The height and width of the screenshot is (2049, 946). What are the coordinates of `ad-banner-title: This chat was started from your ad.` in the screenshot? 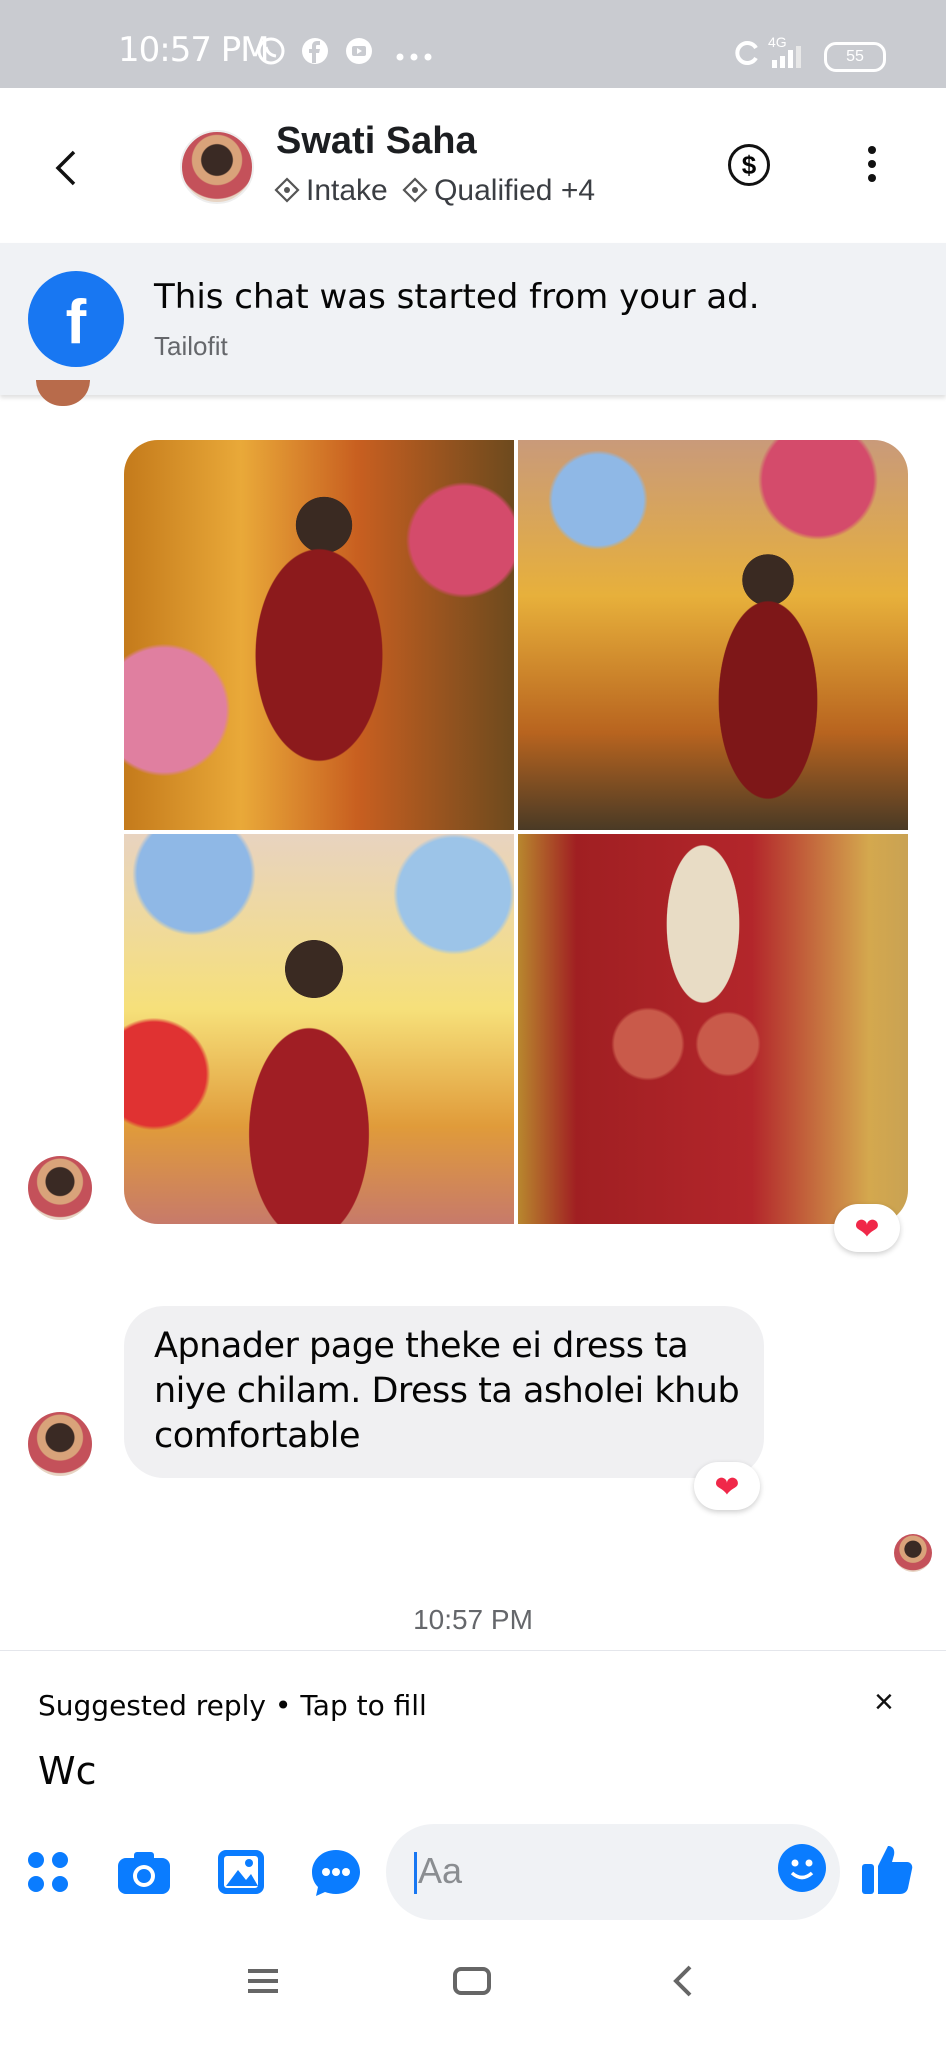 It's located at (457, 297).